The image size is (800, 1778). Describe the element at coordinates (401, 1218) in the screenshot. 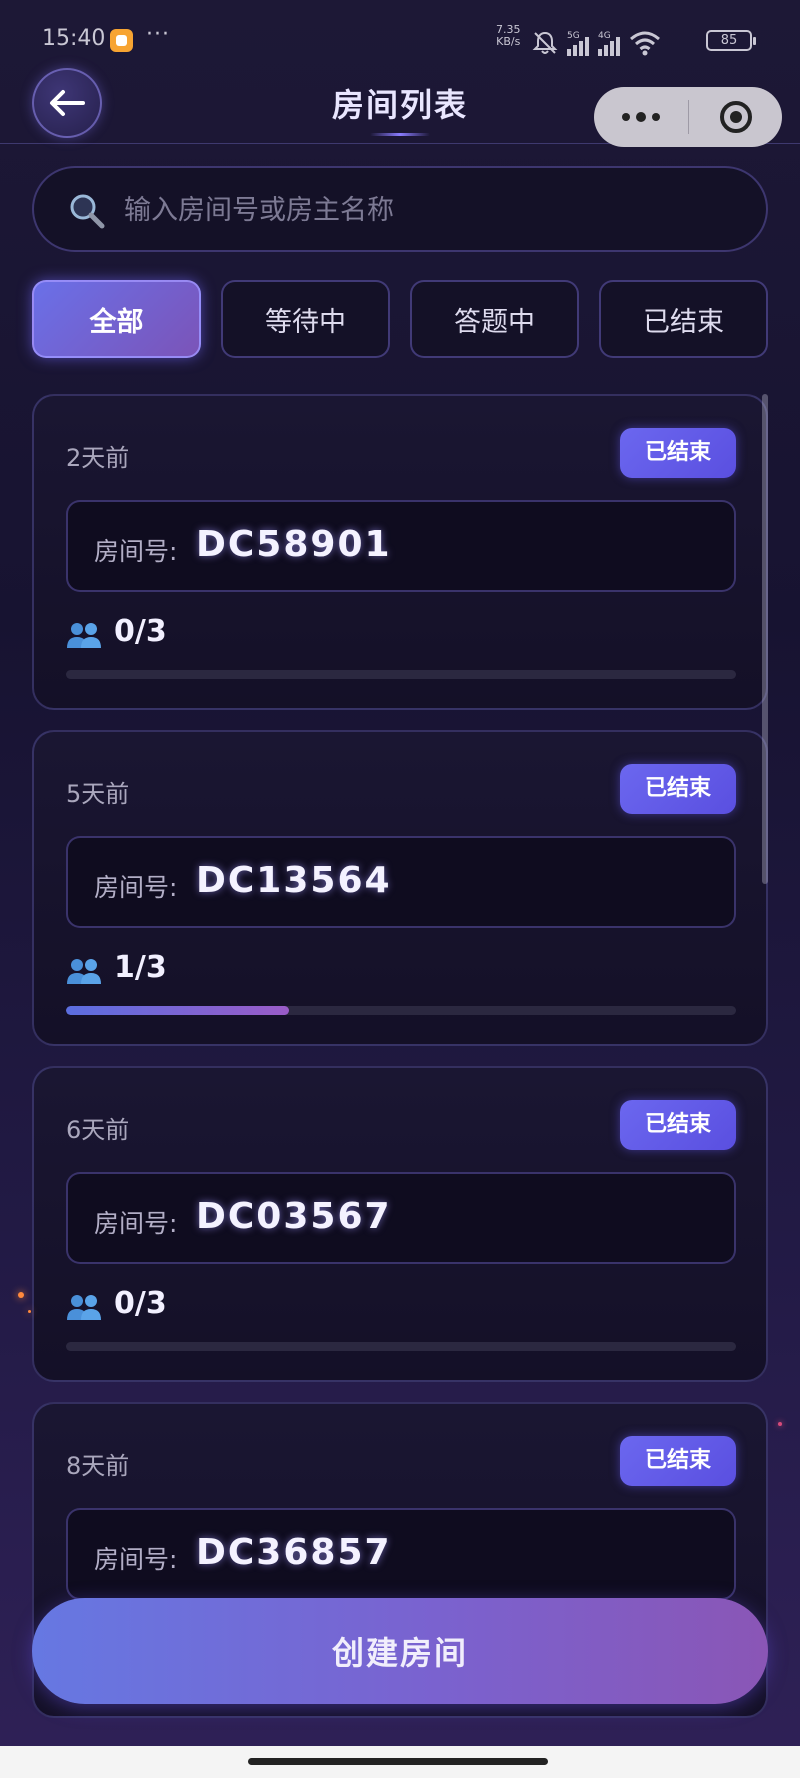

I see `room-number-box: 房间号: DC03567` at that location.